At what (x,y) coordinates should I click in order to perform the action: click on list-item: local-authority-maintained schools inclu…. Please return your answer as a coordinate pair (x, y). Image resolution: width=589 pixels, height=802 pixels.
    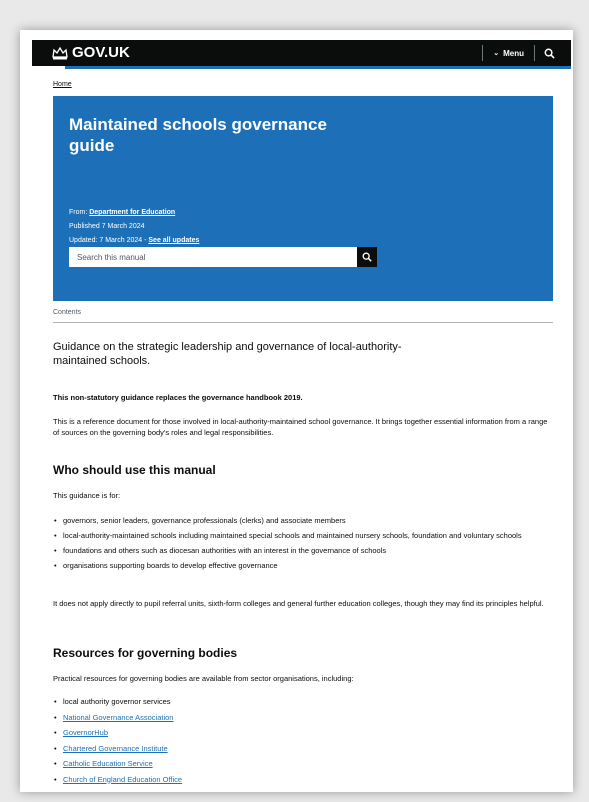
    Looking at the image, I should click on (303, 535).